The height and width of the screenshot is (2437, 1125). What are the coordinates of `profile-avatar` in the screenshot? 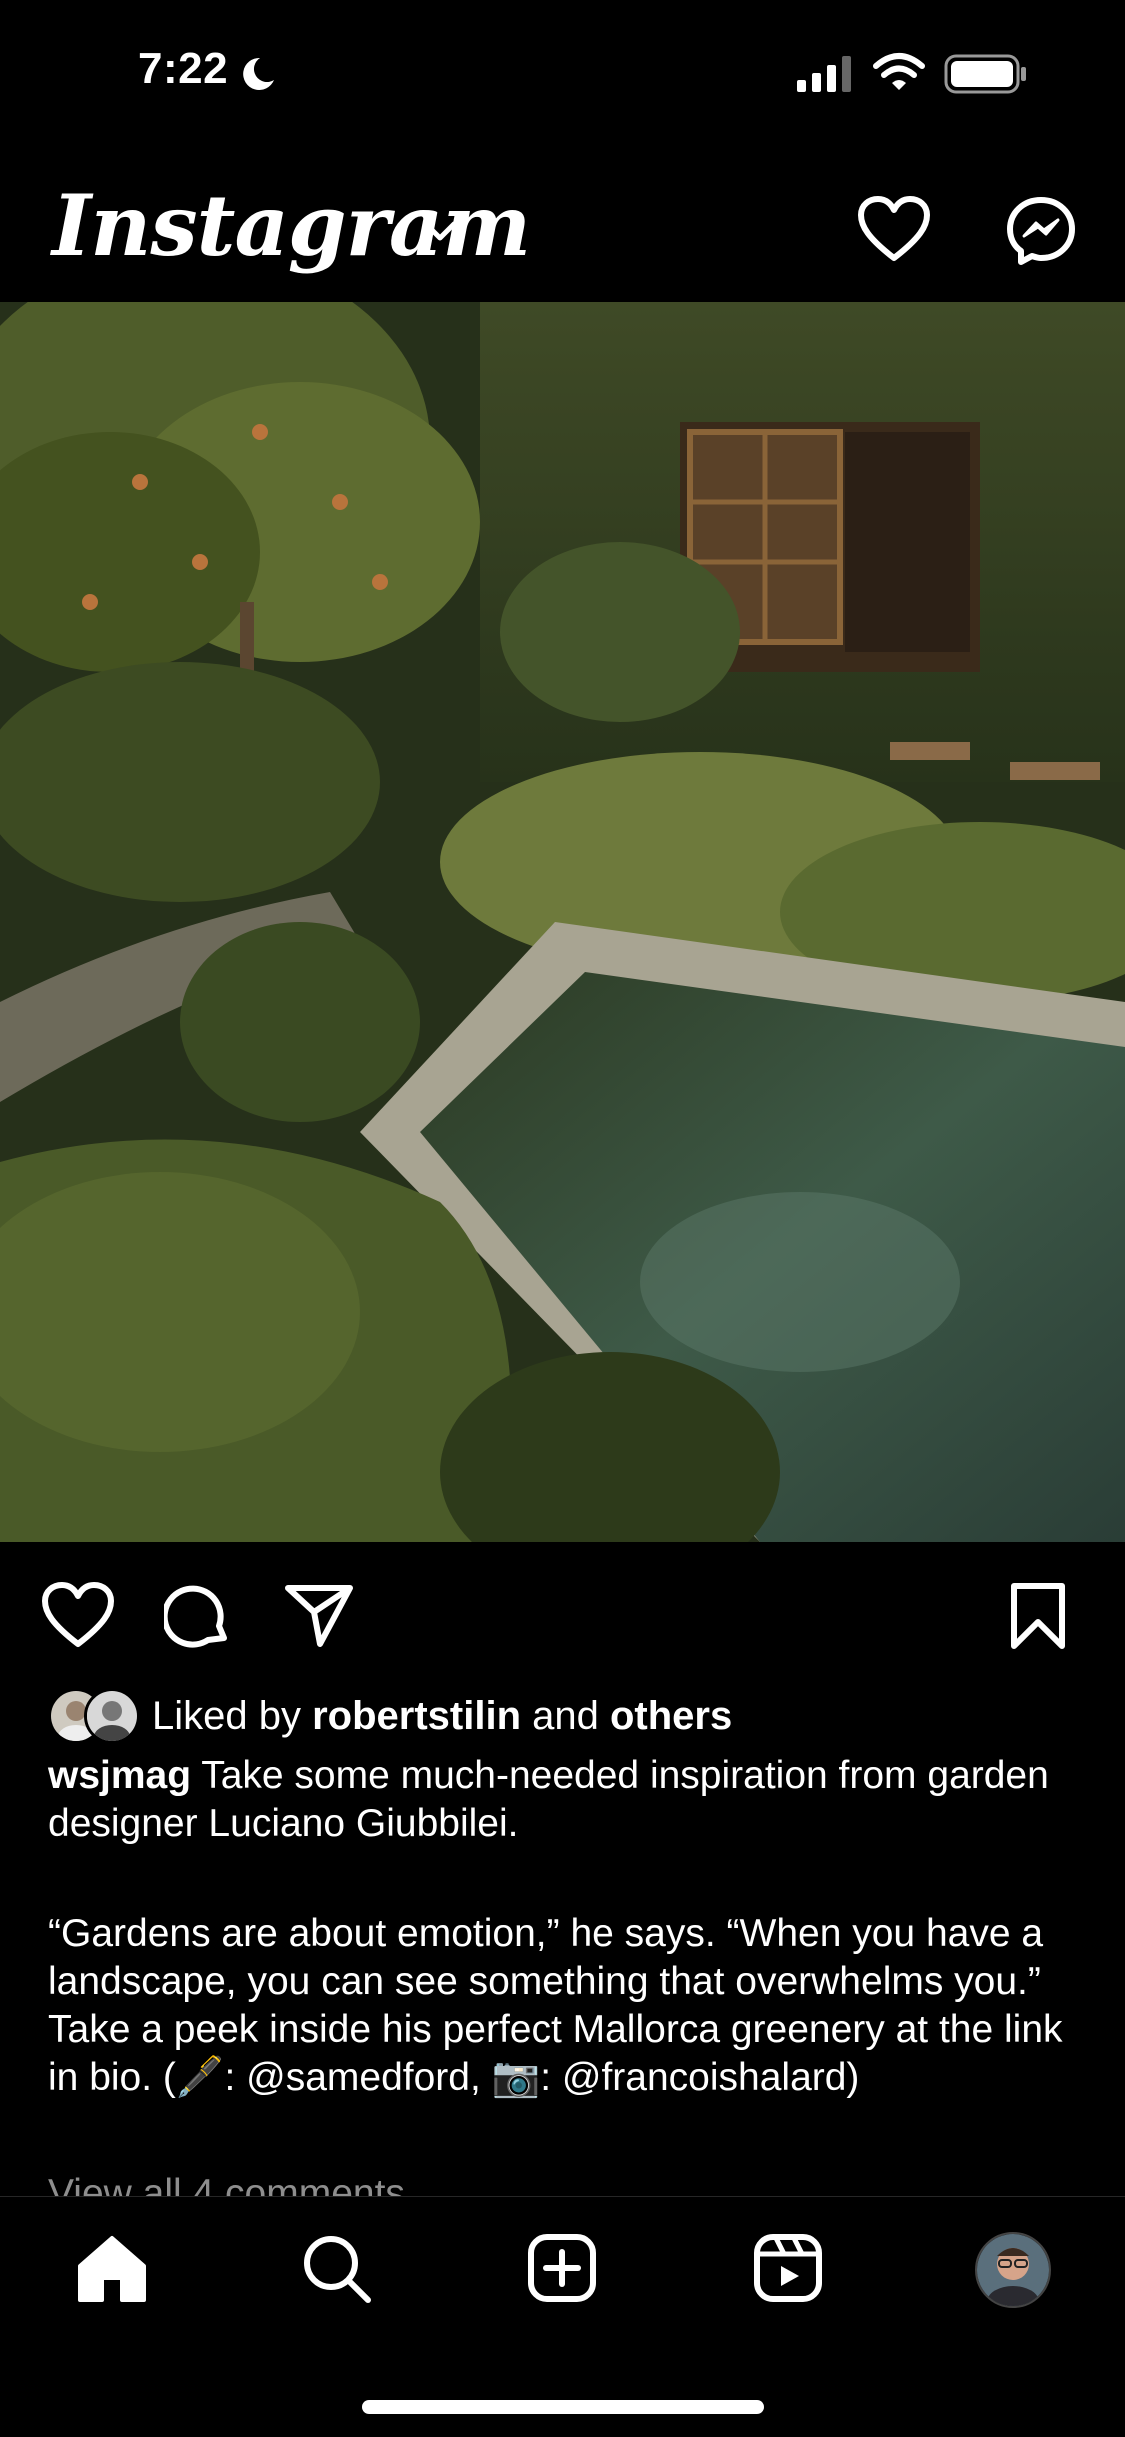 It's located at (1013, 2270).